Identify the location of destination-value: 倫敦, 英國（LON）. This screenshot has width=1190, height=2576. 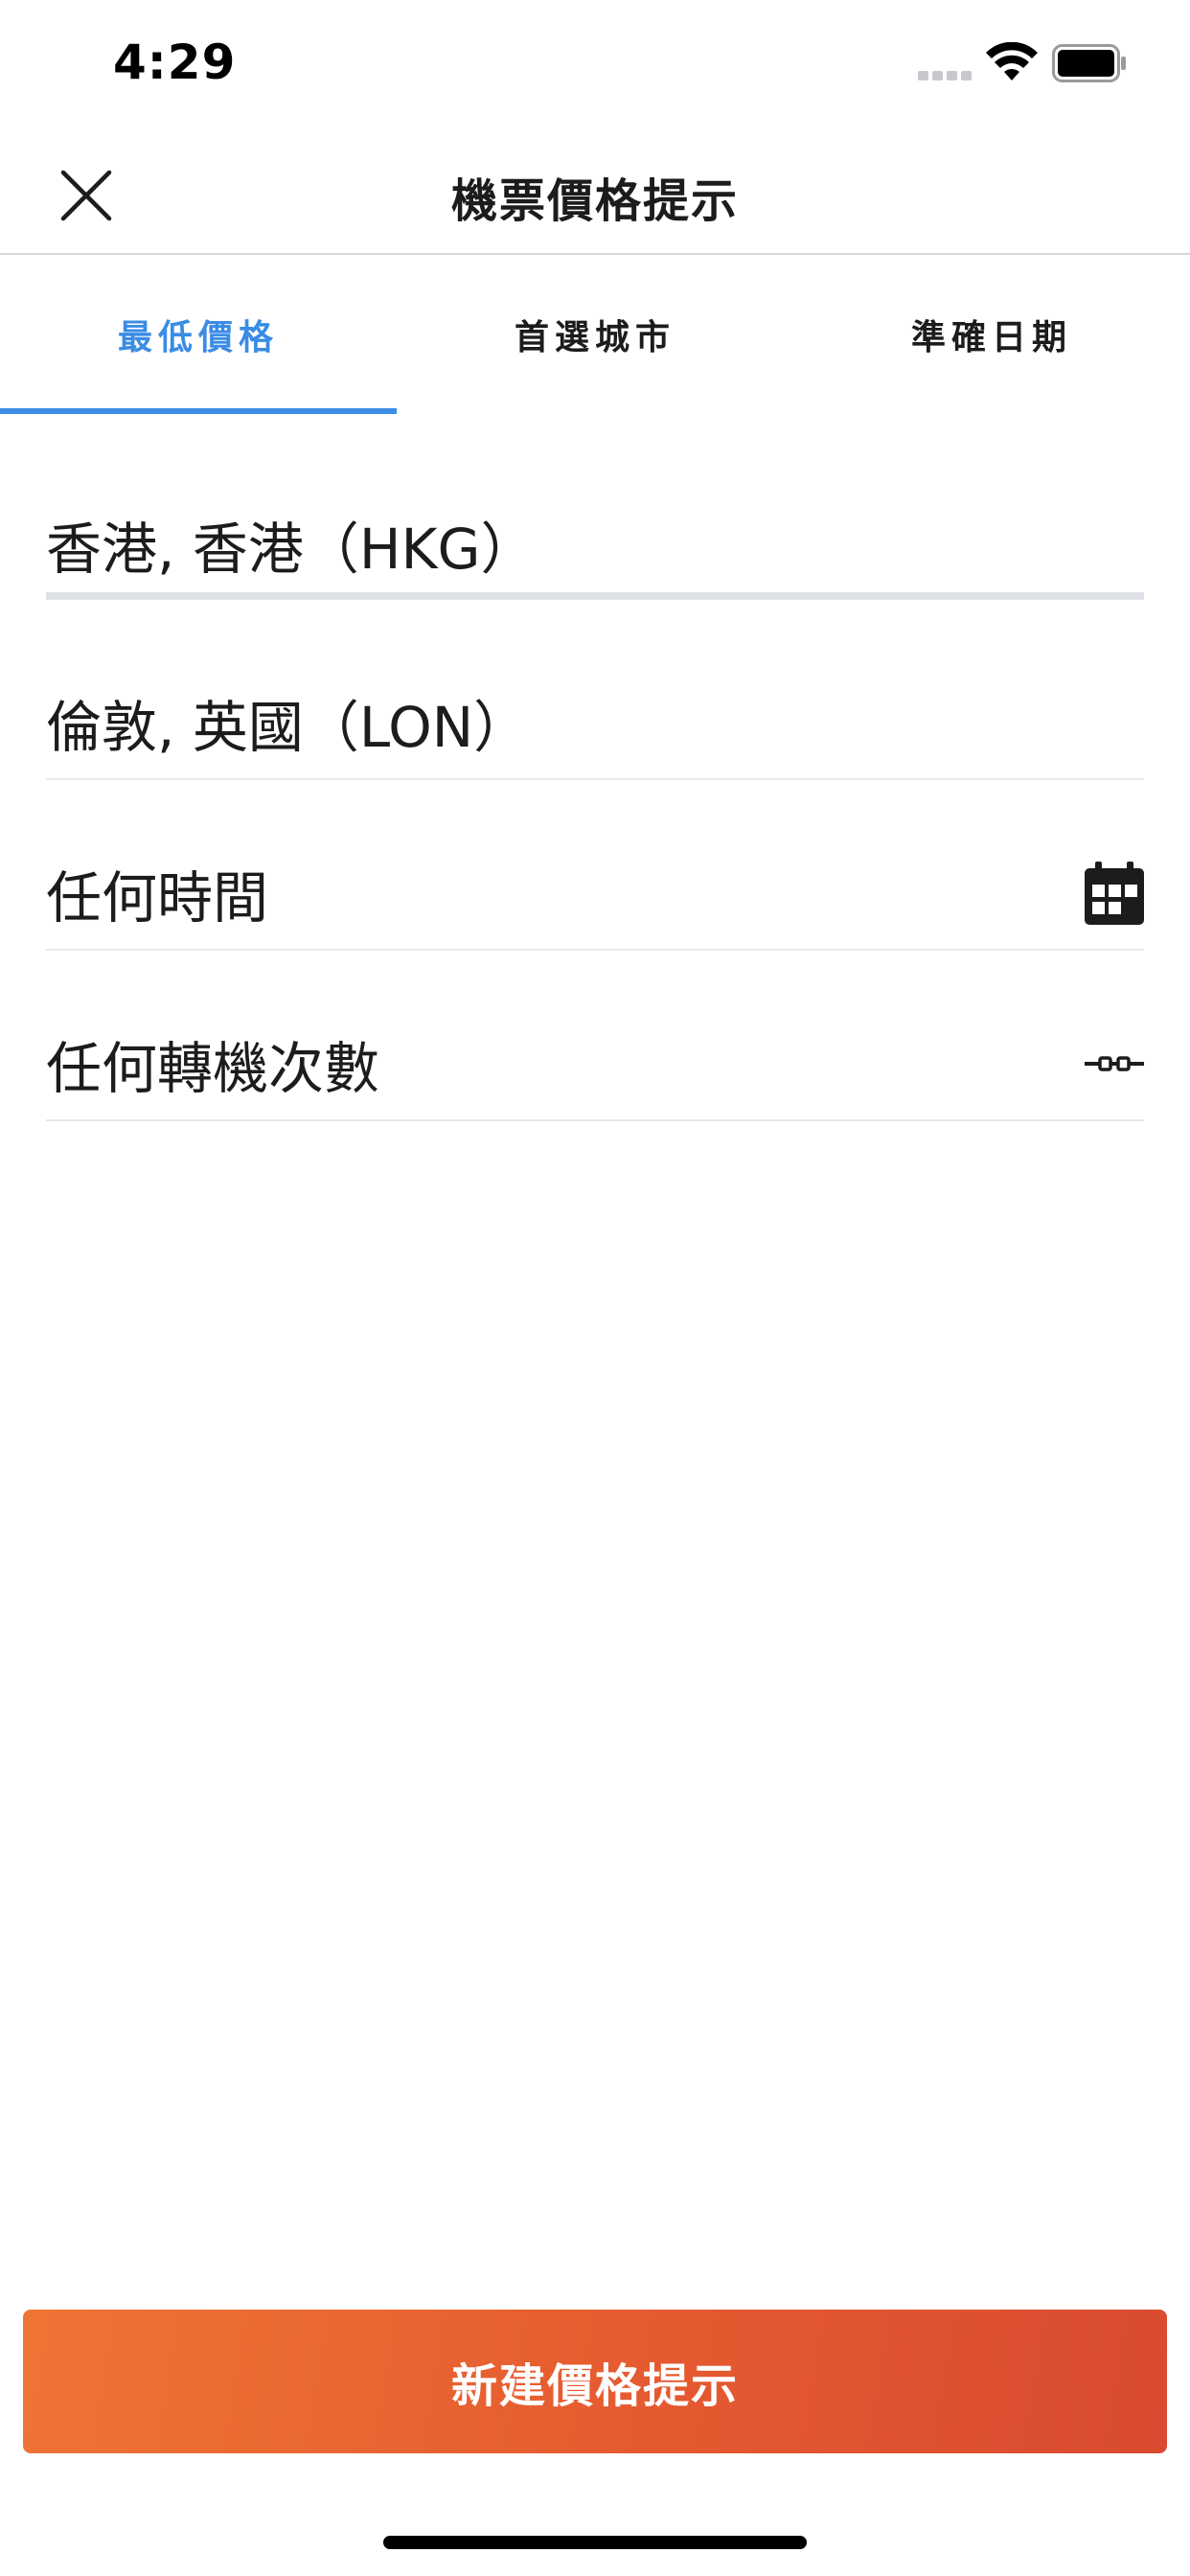
(288, 727).